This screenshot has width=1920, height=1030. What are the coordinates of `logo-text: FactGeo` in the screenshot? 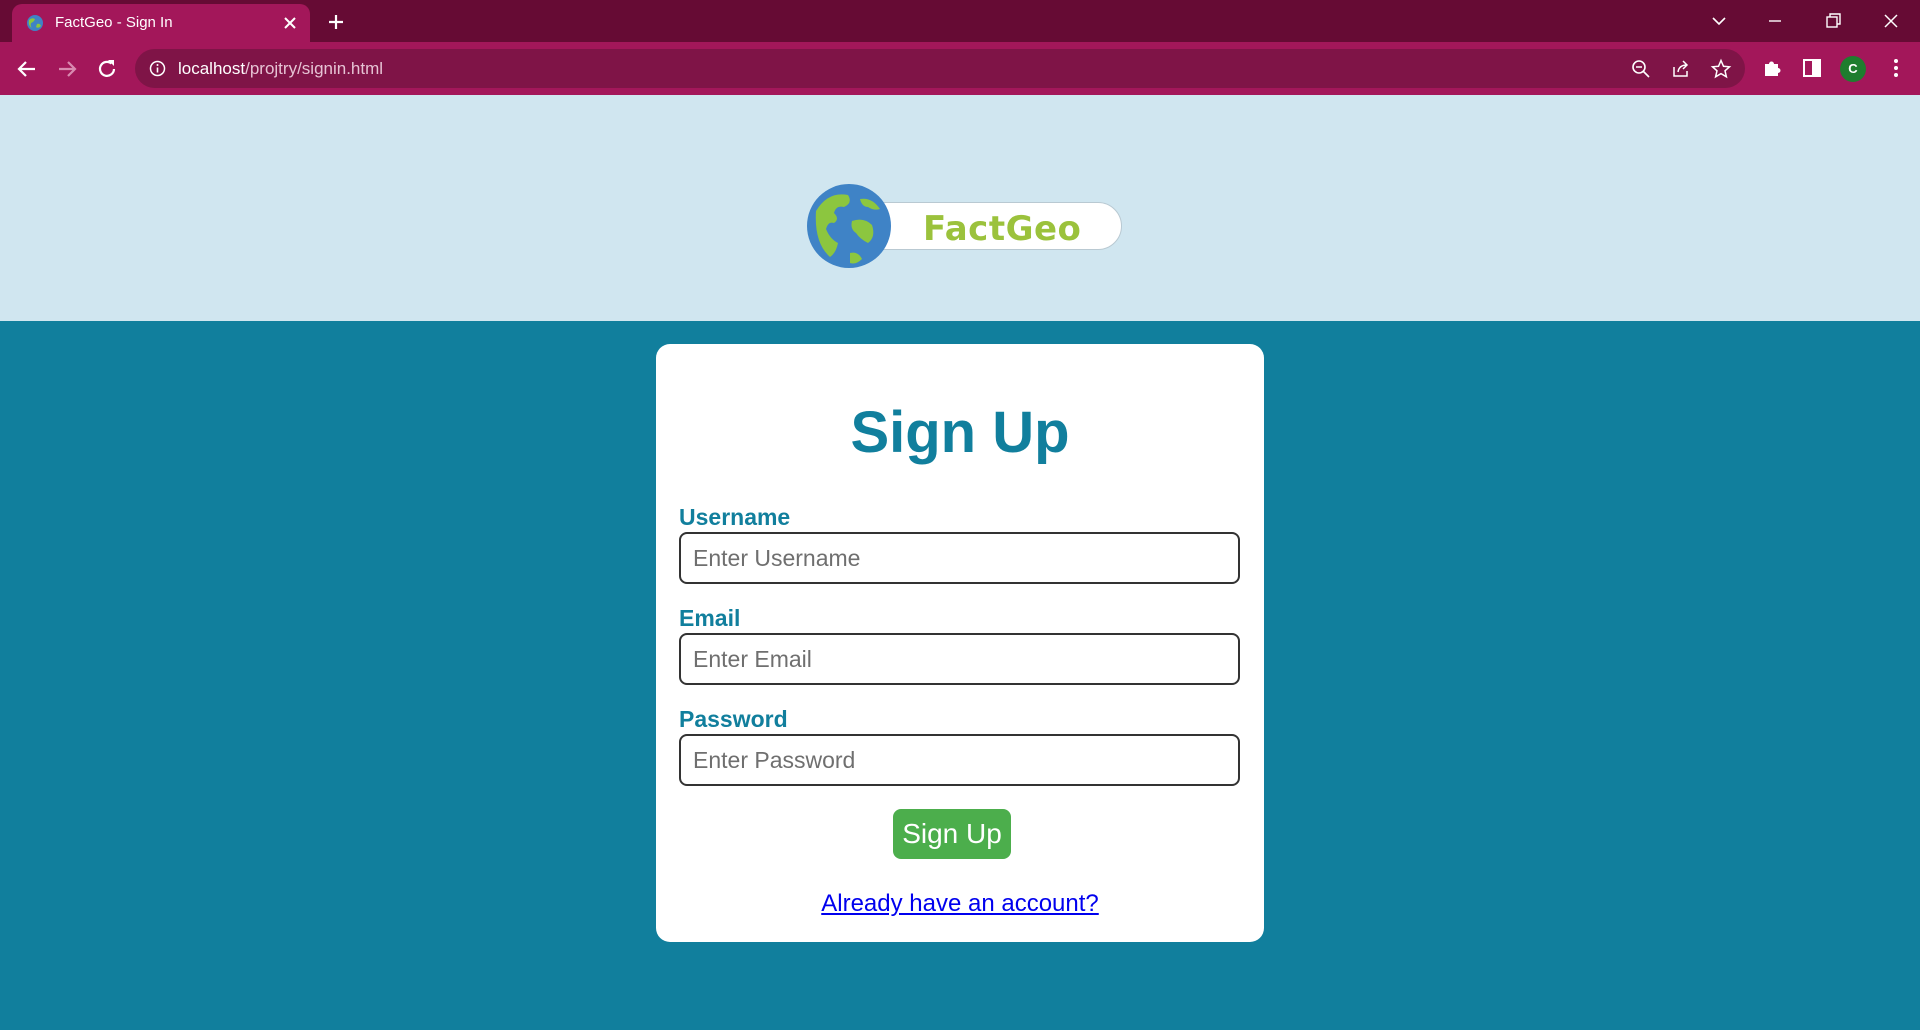 It's located at (1002, 229).